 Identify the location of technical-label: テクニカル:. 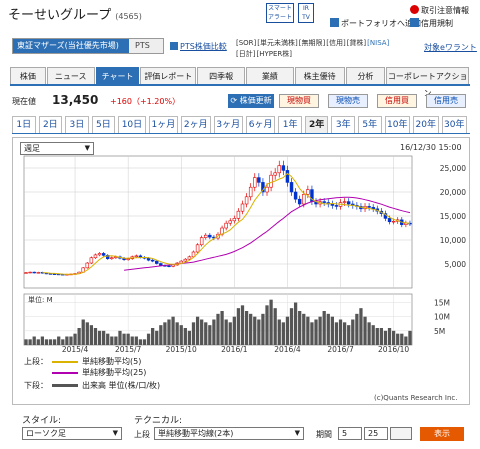
(158, 421).